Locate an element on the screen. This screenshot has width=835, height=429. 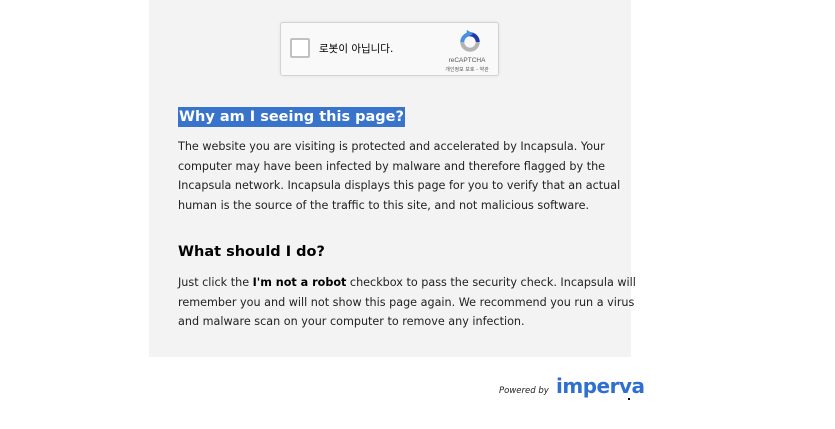
recaptcha-checkbox-label: 로봇이 아닙니다. is located at coordinates (356, 49).